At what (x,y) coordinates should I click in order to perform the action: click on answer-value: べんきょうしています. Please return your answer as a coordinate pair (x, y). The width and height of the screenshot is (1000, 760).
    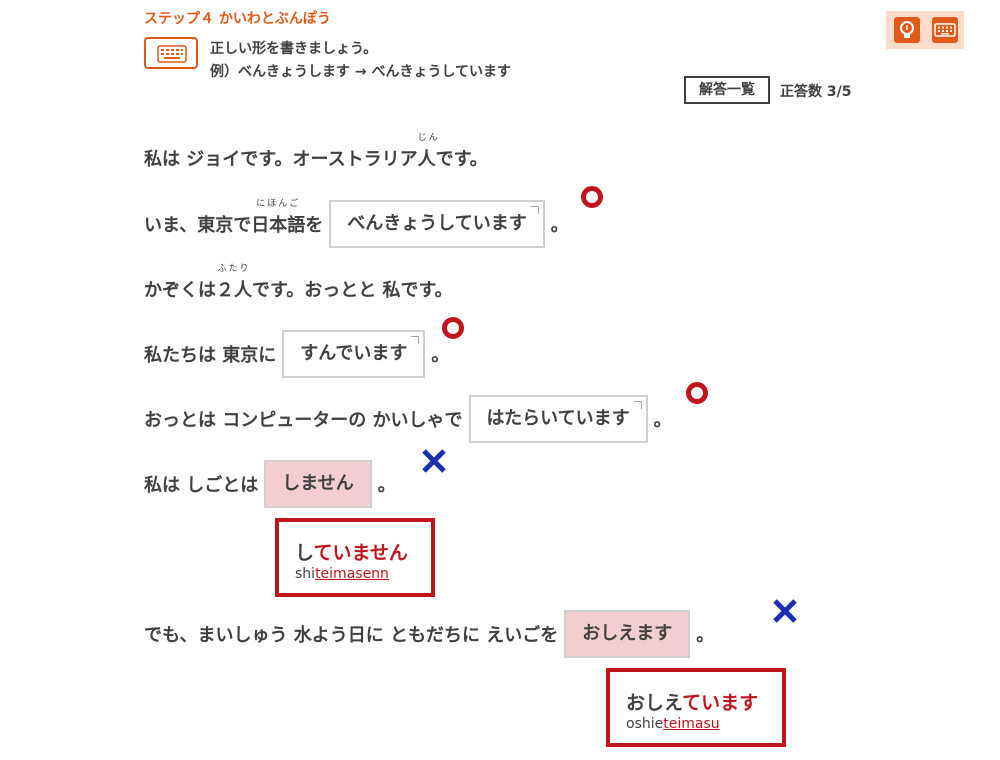
    Looking at the image, I should click on (437, 223).